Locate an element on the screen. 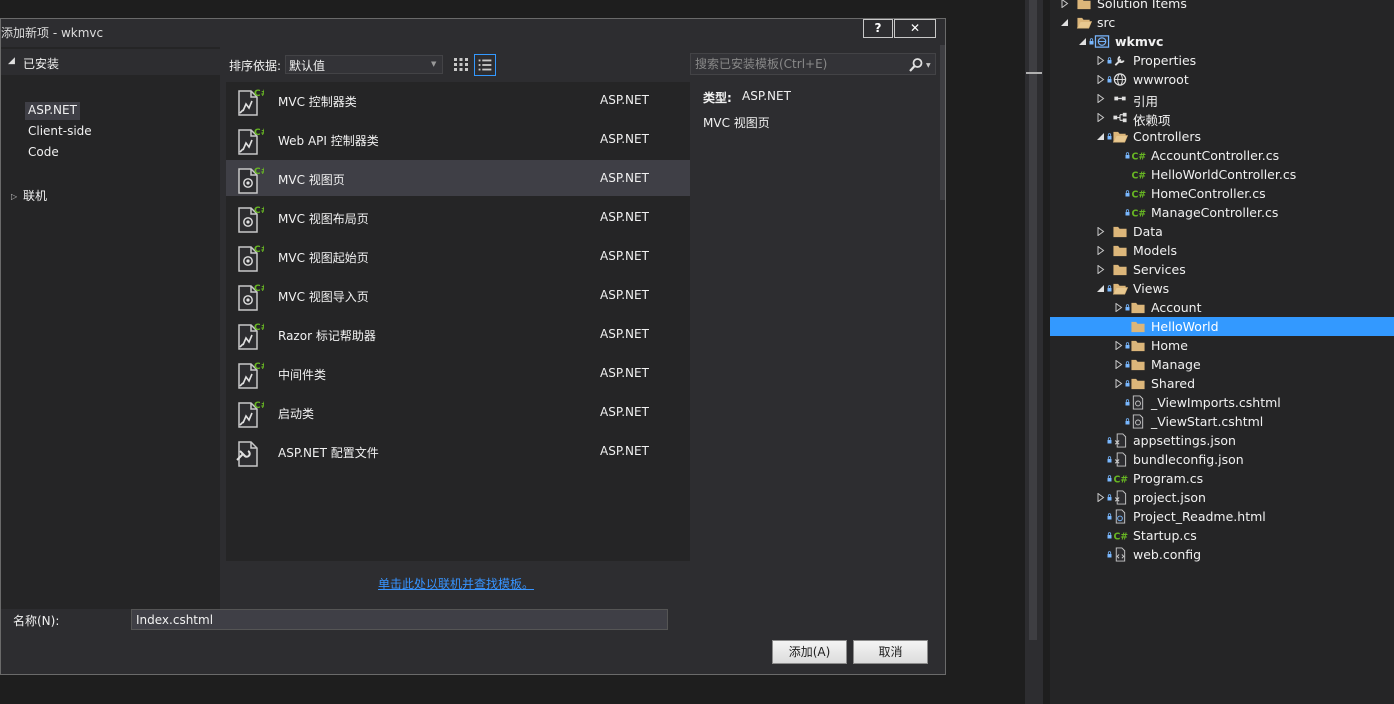  tree-item: C# Program.cs is located at coordinates (1222, 478).